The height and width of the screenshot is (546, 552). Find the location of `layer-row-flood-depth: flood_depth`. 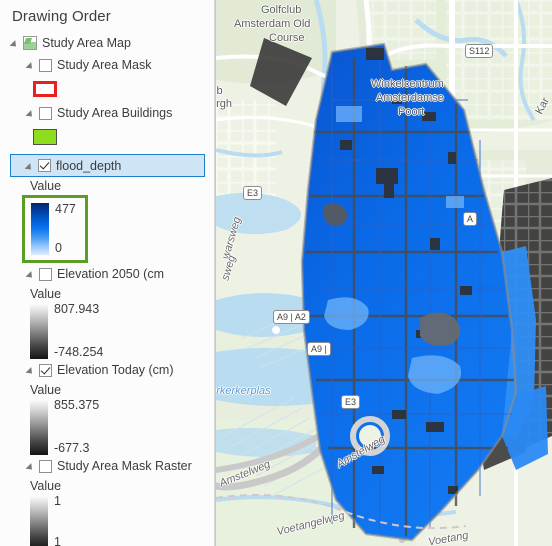

layer-row-flood-depth: flood_depth is located at coordinates (107, 165).